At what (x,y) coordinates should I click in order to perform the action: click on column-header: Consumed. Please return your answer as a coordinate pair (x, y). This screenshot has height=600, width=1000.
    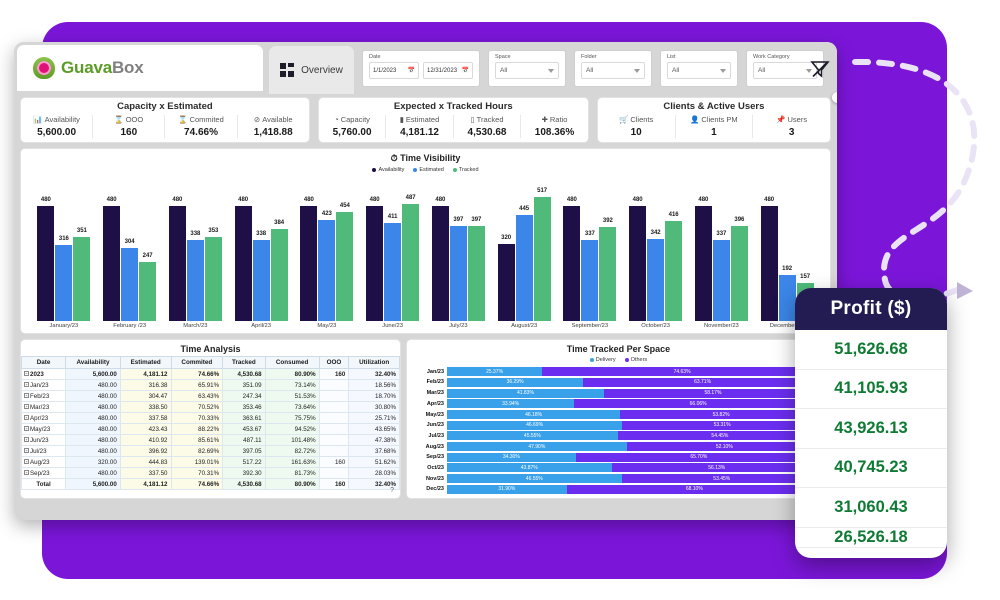
    Looking at the image, I should click on (292, 362).